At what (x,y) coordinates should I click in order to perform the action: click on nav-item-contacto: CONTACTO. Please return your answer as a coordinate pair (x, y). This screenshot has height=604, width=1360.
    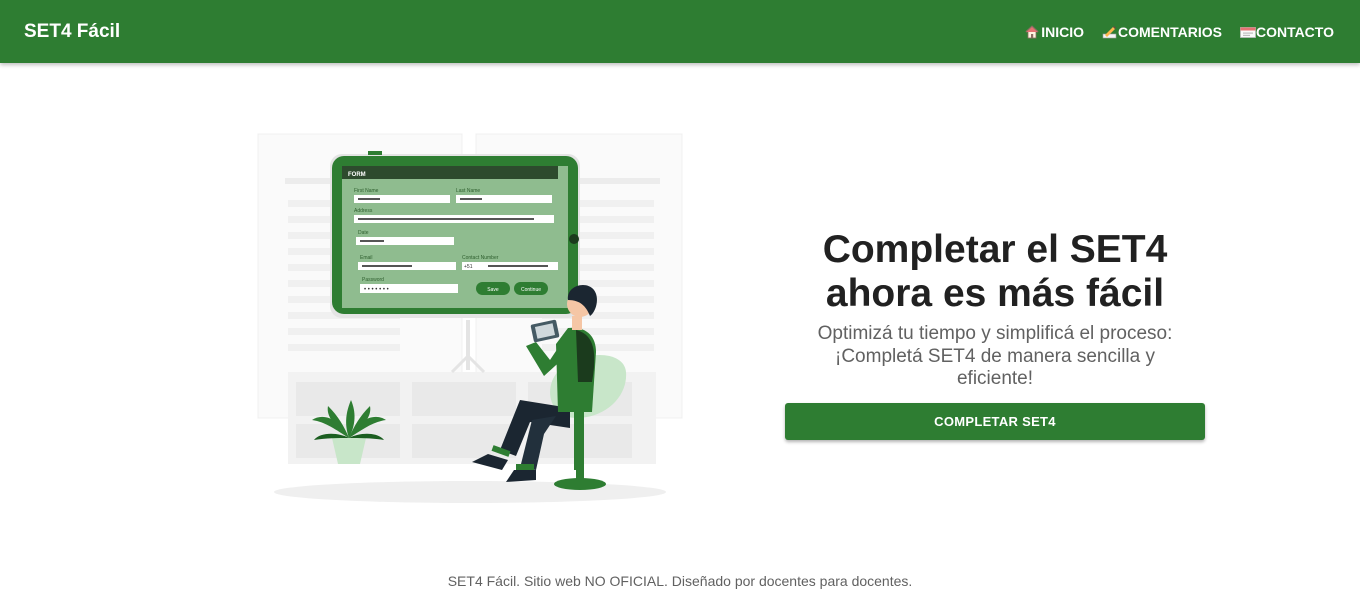
    Looking at the image, I should click on (1287, 32).